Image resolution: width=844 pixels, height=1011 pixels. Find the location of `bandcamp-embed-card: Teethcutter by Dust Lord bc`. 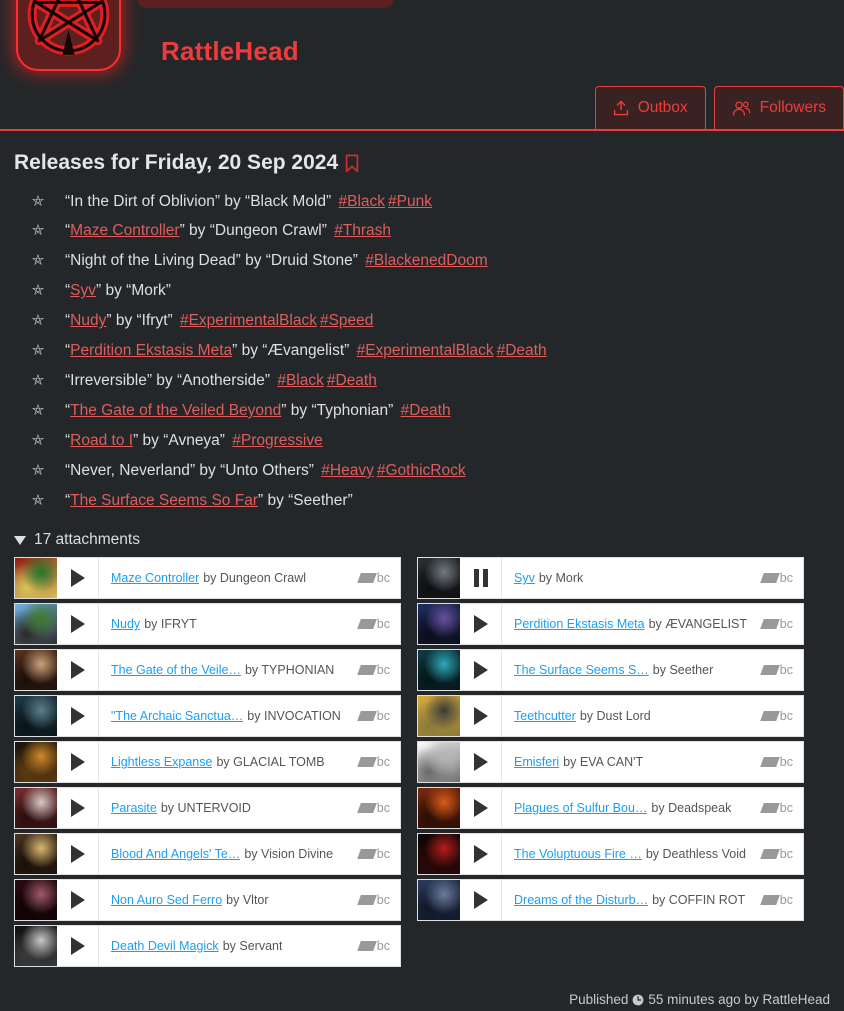

bandcamp-embed-card: Teethcutter by Dust Lord bc is located at coordinates (610, 716).